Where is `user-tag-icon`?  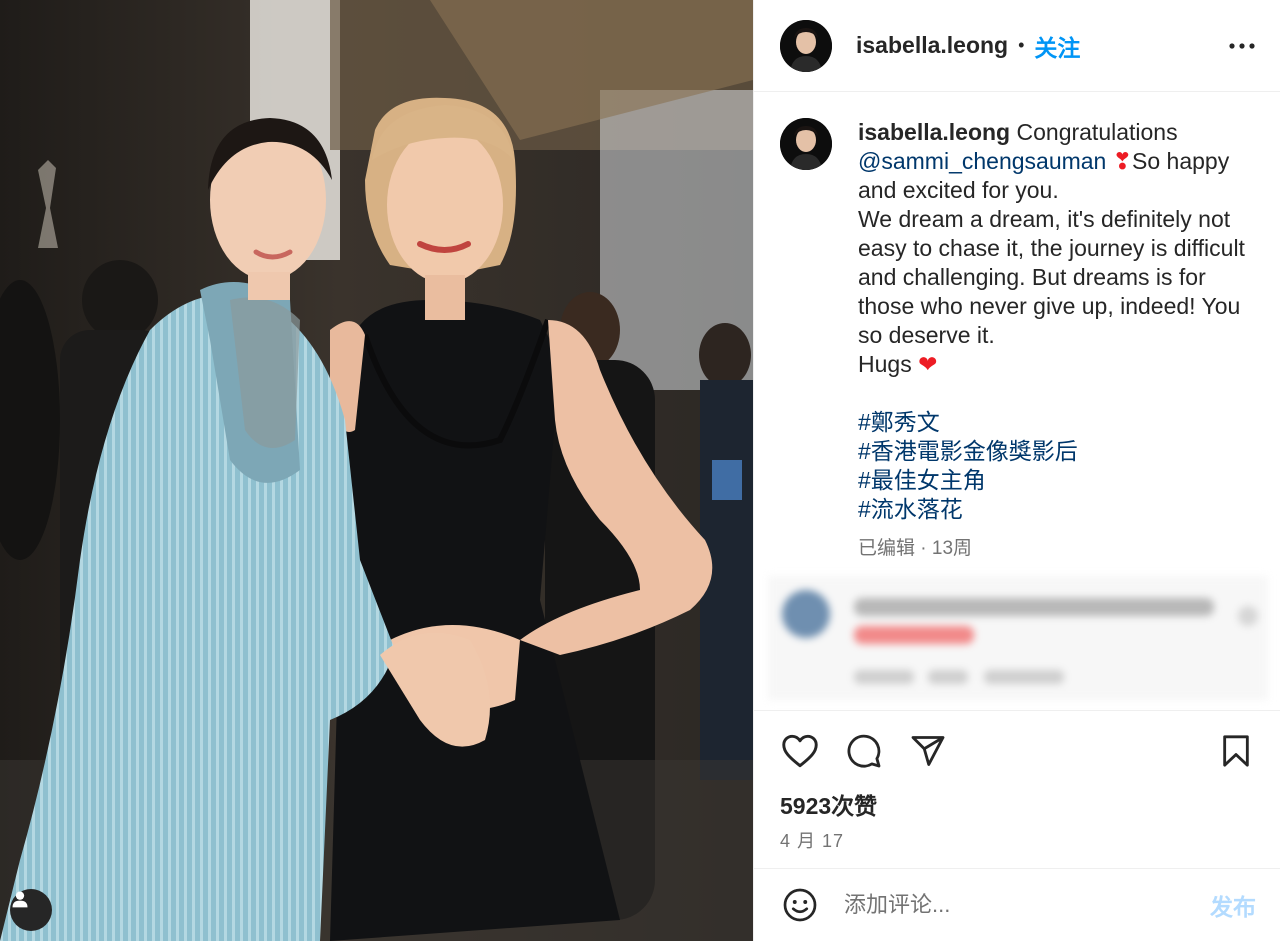
user-tag-icon is located at coordinates (20, 899).